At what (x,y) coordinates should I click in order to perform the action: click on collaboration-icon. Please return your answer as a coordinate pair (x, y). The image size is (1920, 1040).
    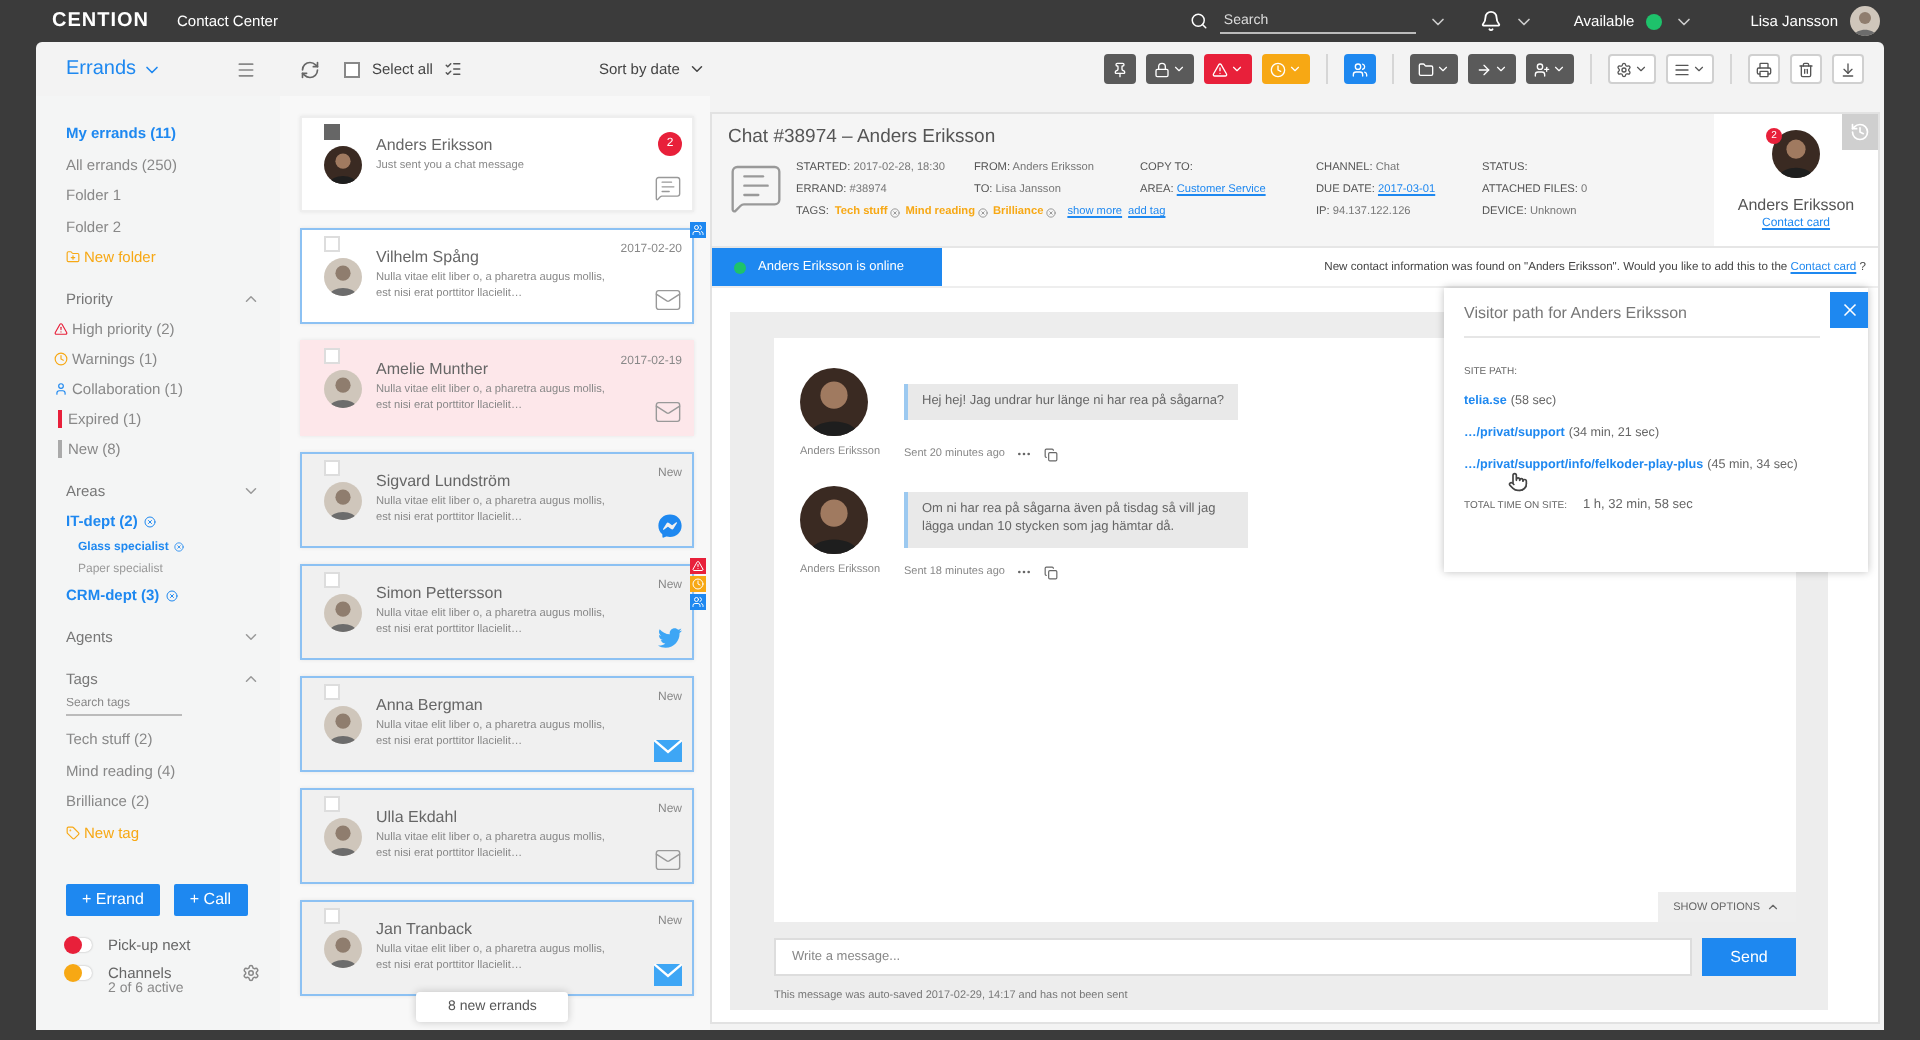
    Looking at the image, I should click on (1360, 69).